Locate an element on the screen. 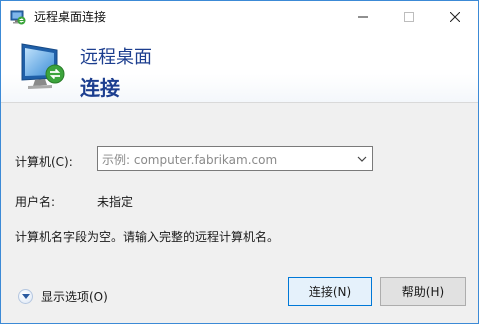  title-bar: 远程桌面连接 is located at coordinates (239, 16).